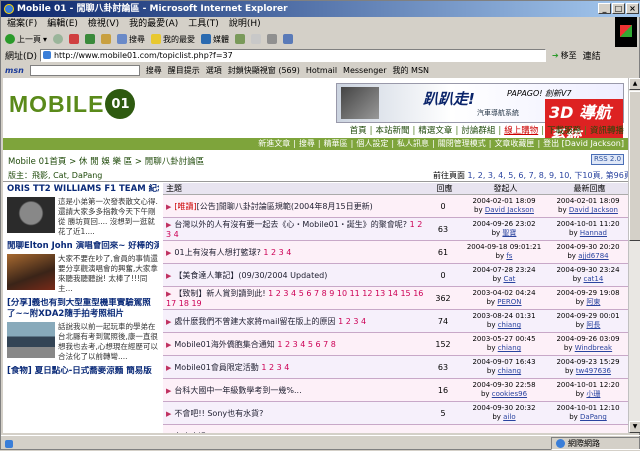 This screenshot has width=640, height=451. What do you see at coordinates (90, 39) in the screenshot?
I see `refresh-button` at bounding box center [90, 39].